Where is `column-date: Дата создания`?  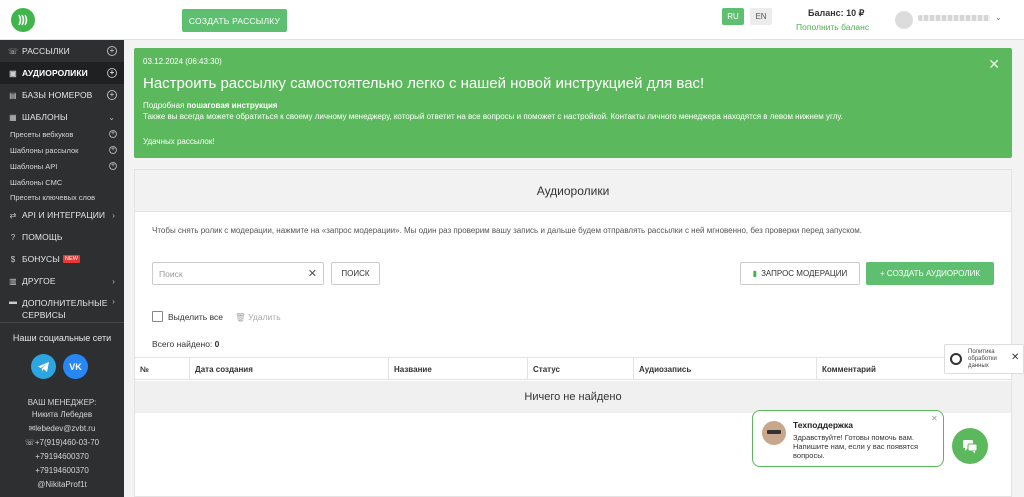
column-date: Дата создания is located at coordinates (288, 369).